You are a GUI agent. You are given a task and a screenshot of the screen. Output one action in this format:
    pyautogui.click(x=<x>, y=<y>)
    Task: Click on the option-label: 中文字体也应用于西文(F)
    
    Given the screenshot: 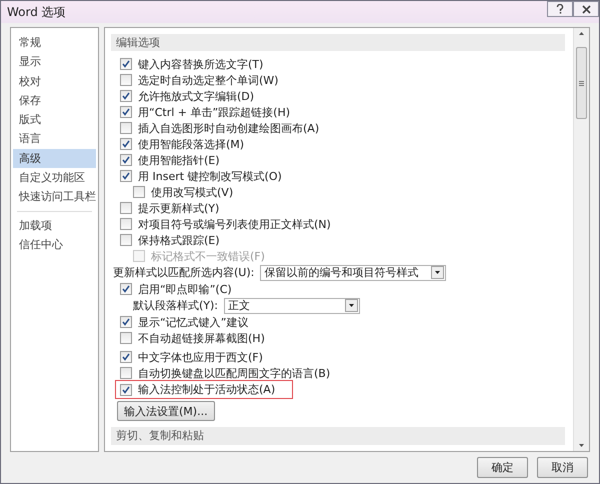 What is the action you would take?
    pyautogui.click(x=200, y=357)
    